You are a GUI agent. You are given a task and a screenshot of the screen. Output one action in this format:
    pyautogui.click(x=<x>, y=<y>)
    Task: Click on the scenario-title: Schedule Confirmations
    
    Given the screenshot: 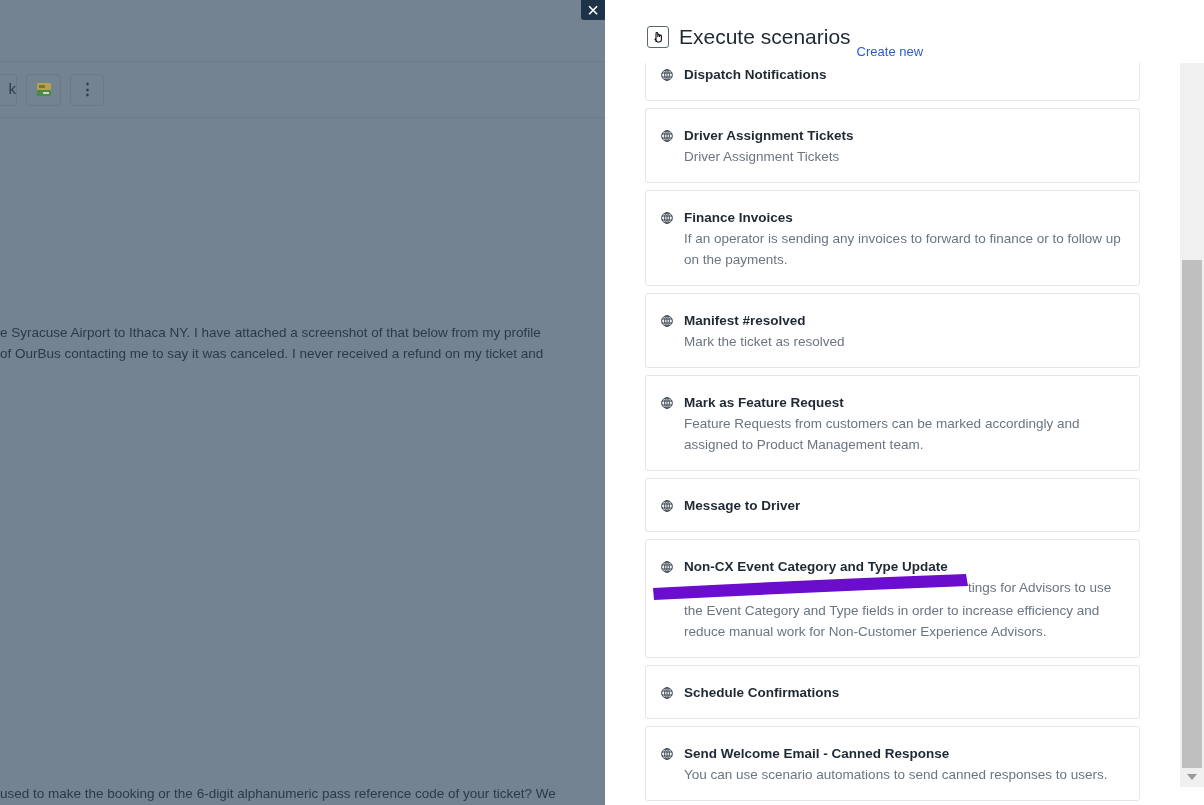 What is the action you would take?
    pyautogui.click(x=762, y=693)
    